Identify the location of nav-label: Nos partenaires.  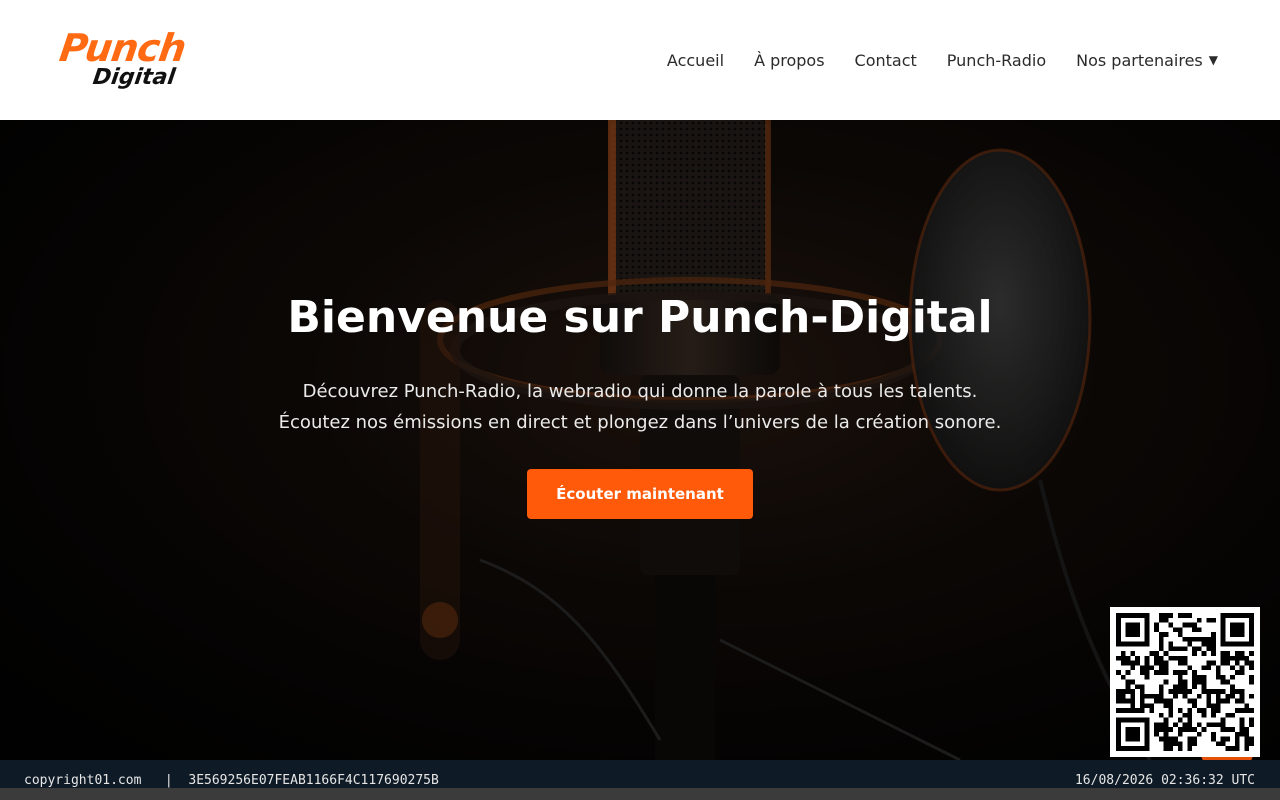
(1139, 60).